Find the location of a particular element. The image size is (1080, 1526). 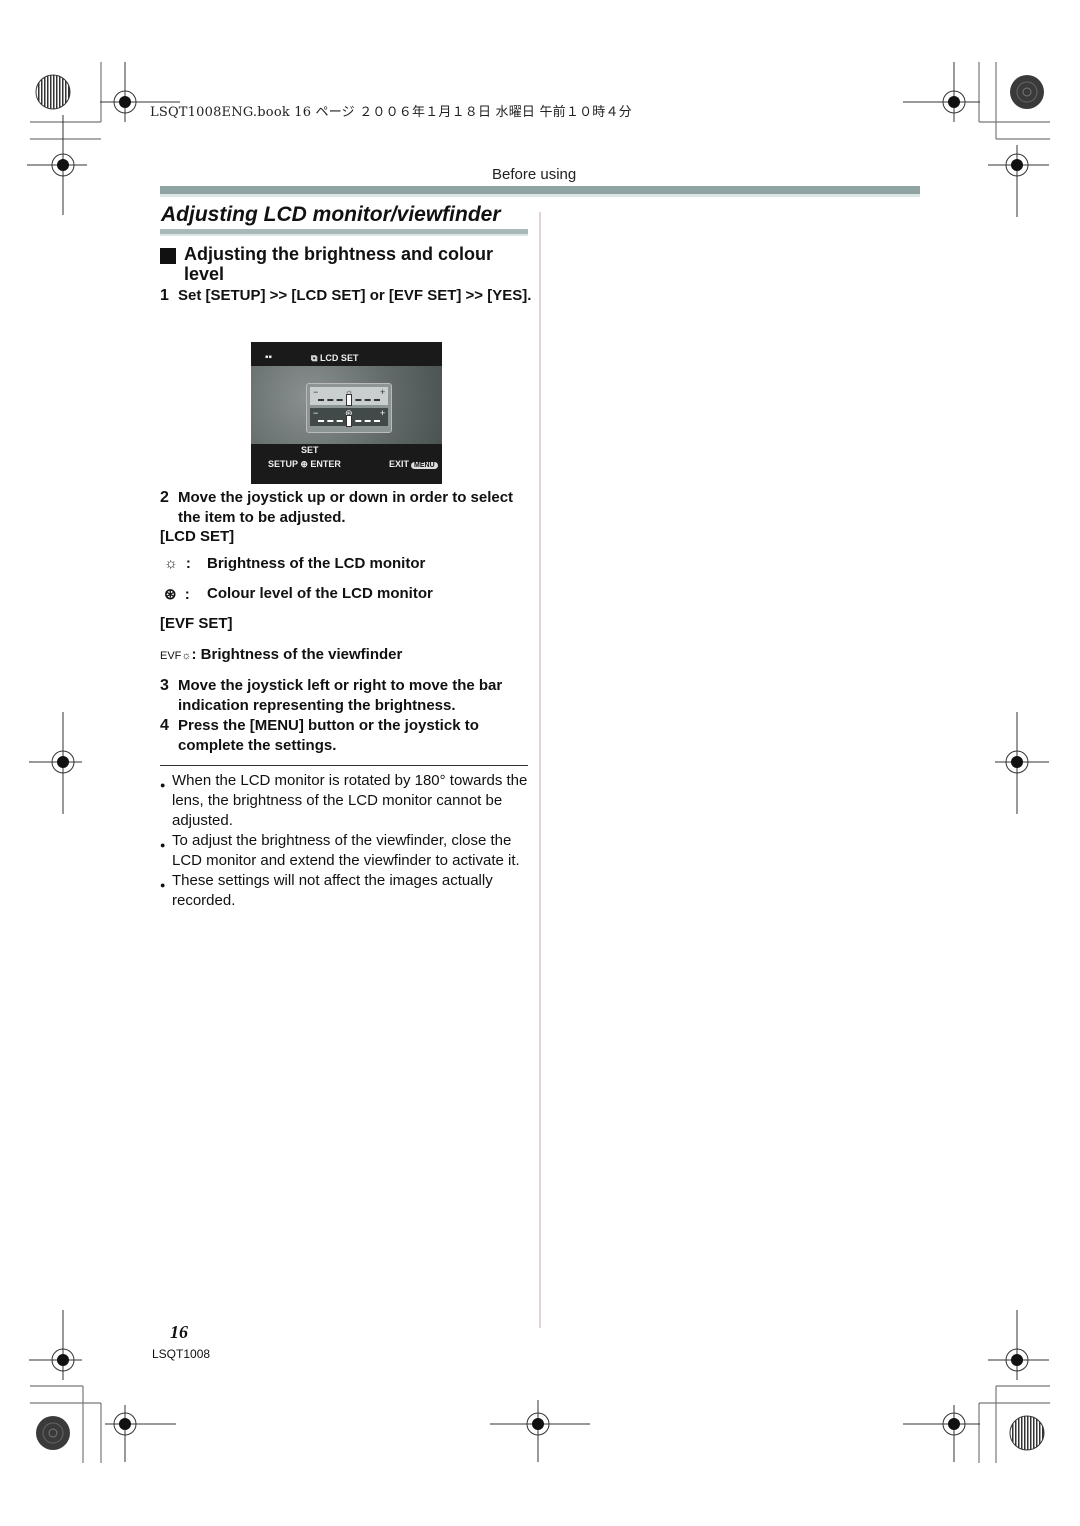

document-code: LSQT1008 is located at coordinates (181, 1354).